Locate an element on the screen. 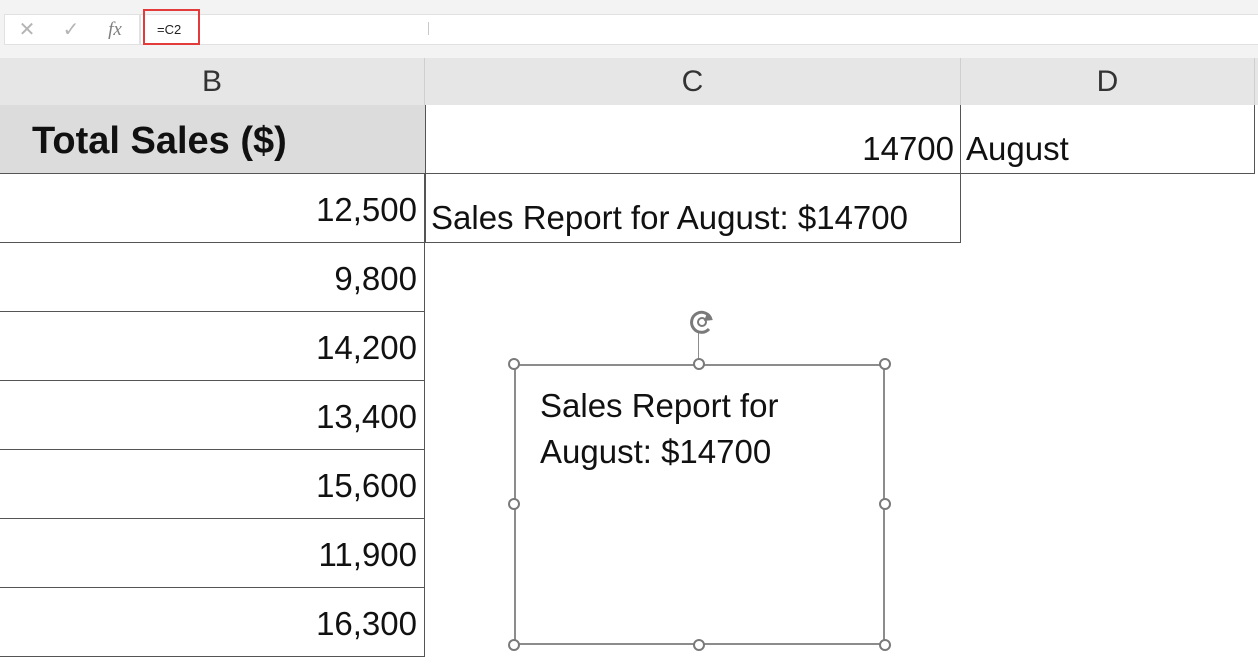  cell-c1: 14700 is located at coordinates (693, 139).